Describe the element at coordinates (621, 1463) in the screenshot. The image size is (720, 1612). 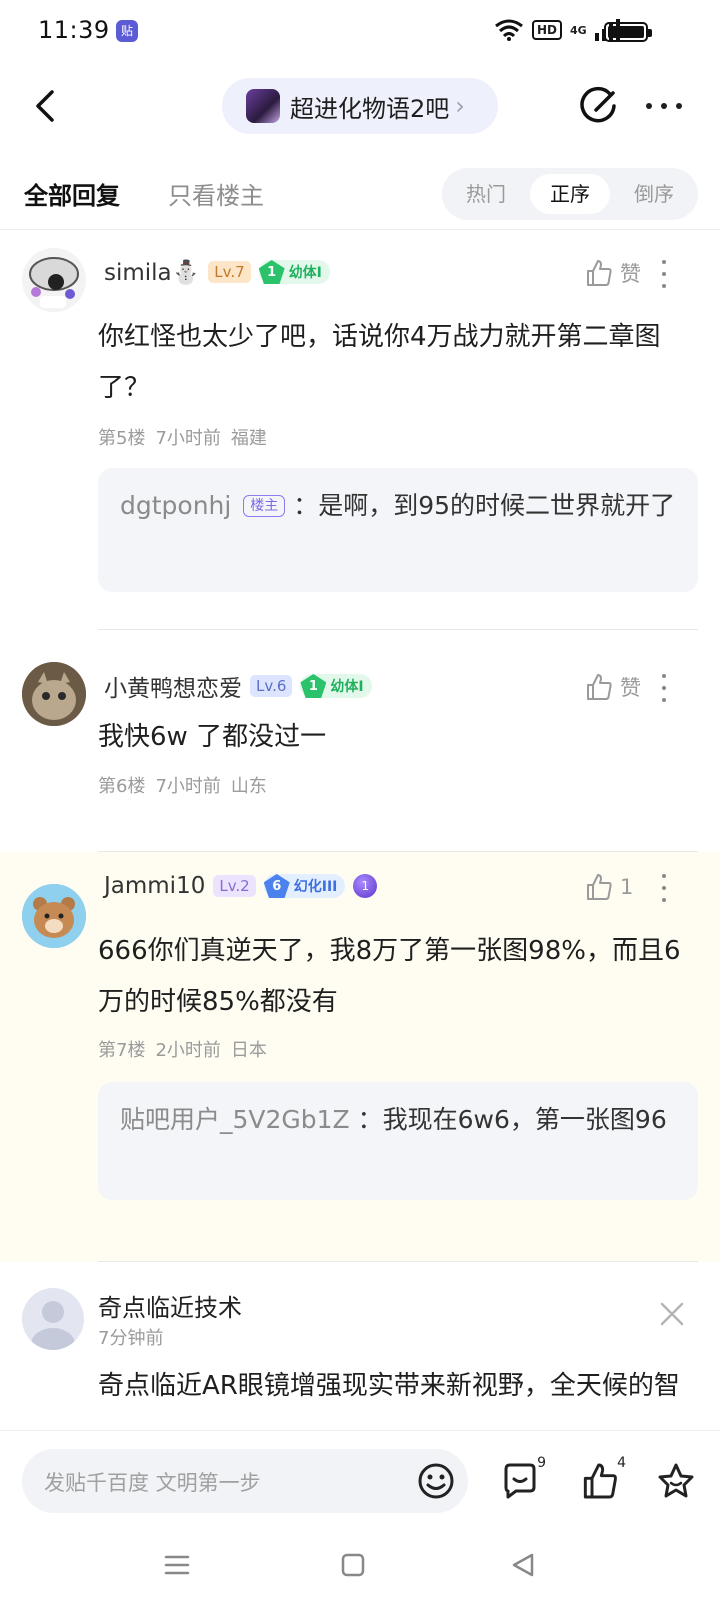
I see `like-count: 4` at that location.